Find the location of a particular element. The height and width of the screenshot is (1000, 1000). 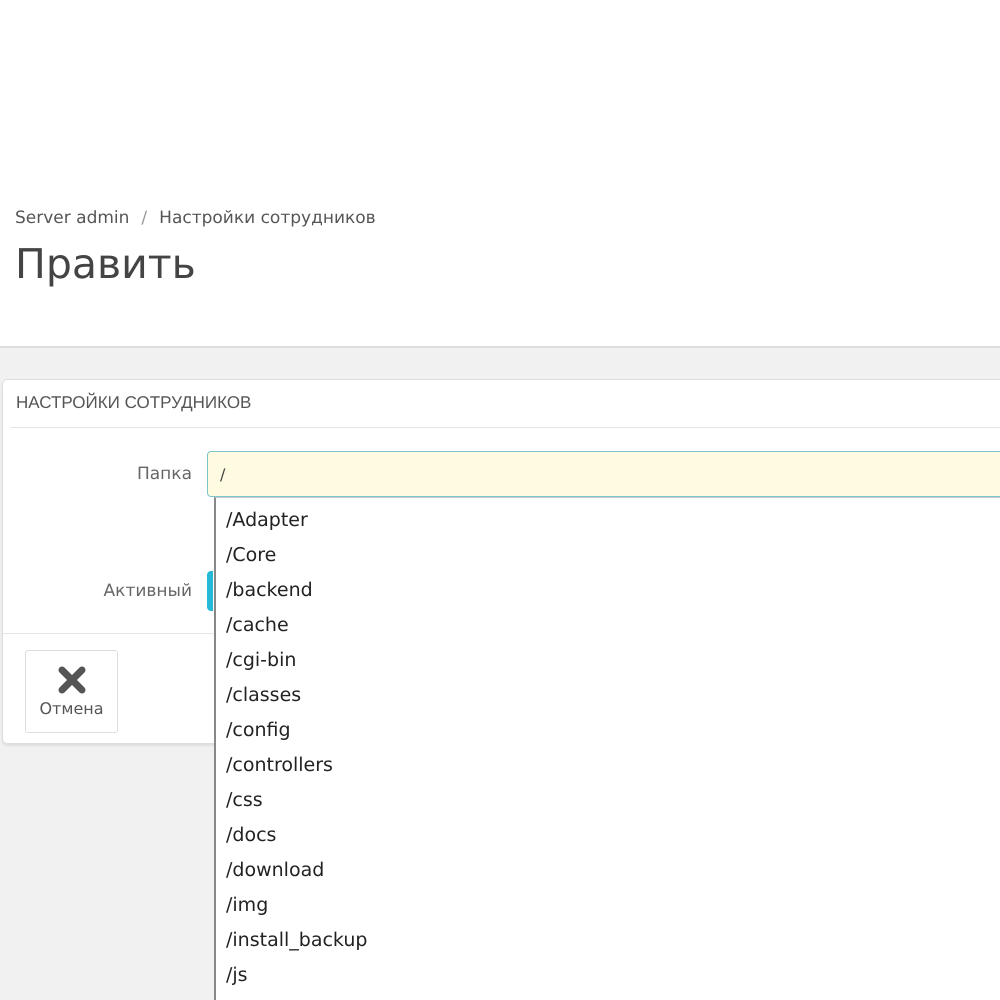

dropdown-option: /classes is located at coordinates (613, 695).